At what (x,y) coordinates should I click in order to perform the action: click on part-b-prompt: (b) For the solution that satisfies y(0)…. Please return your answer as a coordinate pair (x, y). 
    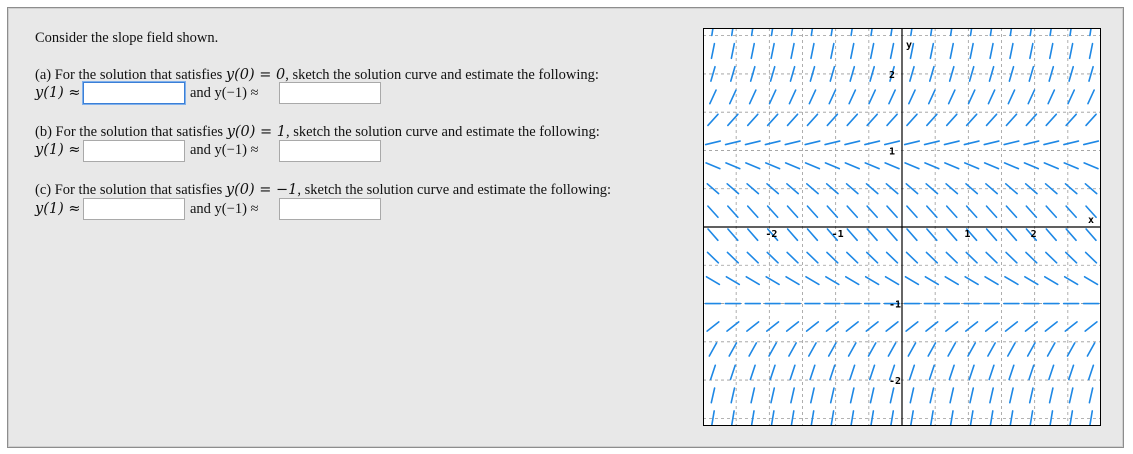
    Looking at the image, I should click on (317, 132).